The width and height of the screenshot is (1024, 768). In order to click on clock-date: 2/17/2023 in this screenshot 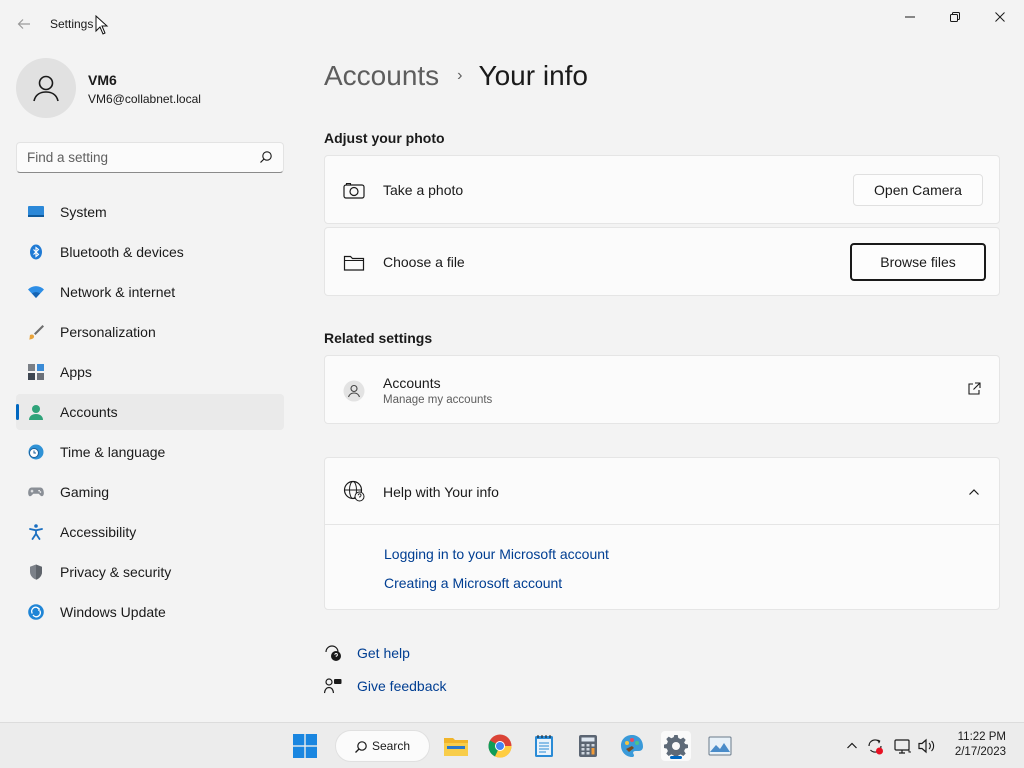, I will do `click(980, 752)`.